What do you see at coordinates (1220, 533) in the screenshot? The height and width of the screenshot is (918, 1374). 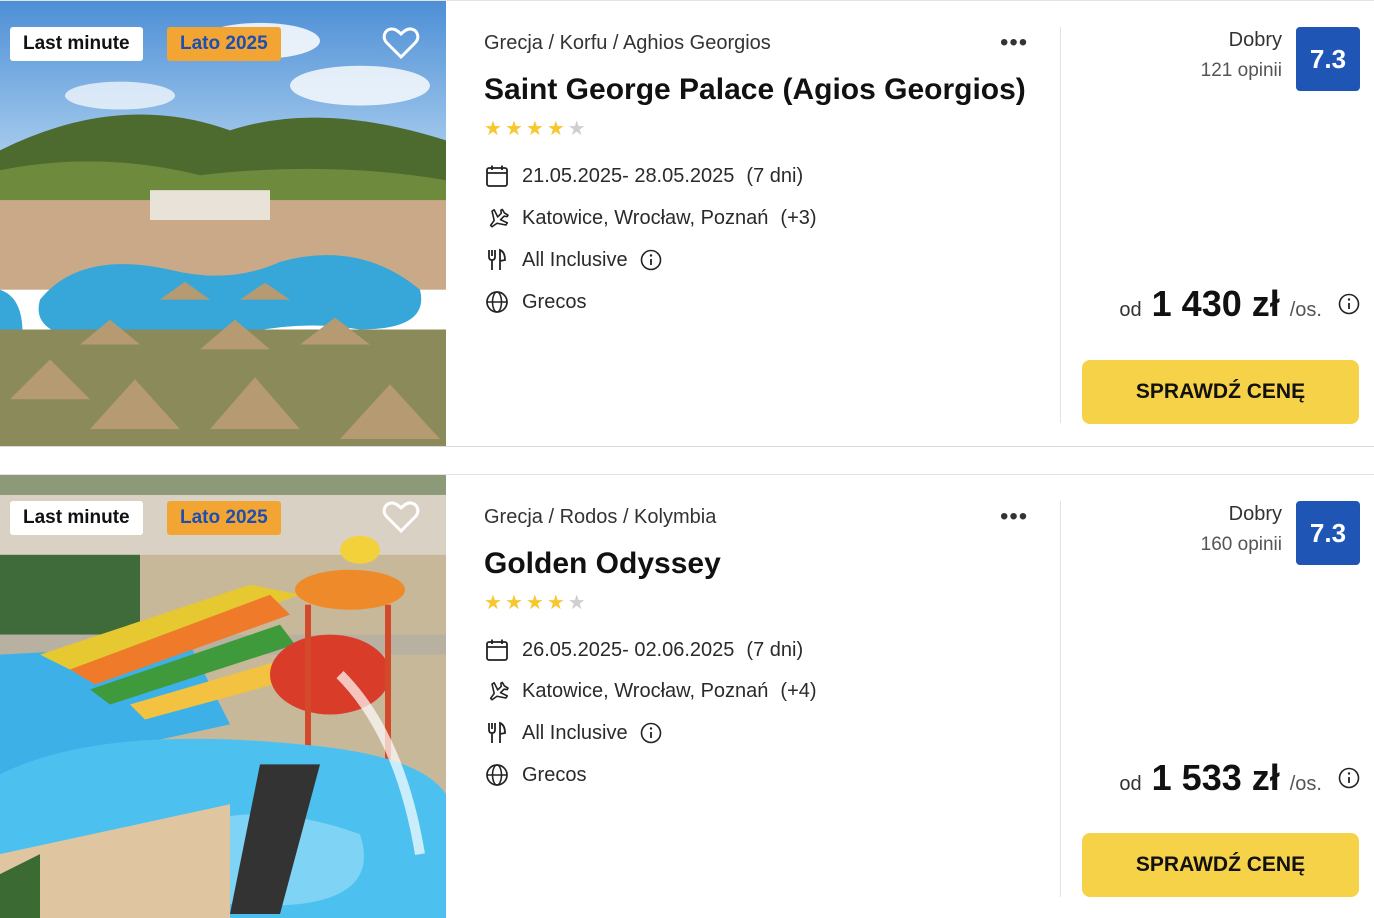 I see `rating-block: Dobry 160 opinii 7.3` at bounding box center [1220, 533].